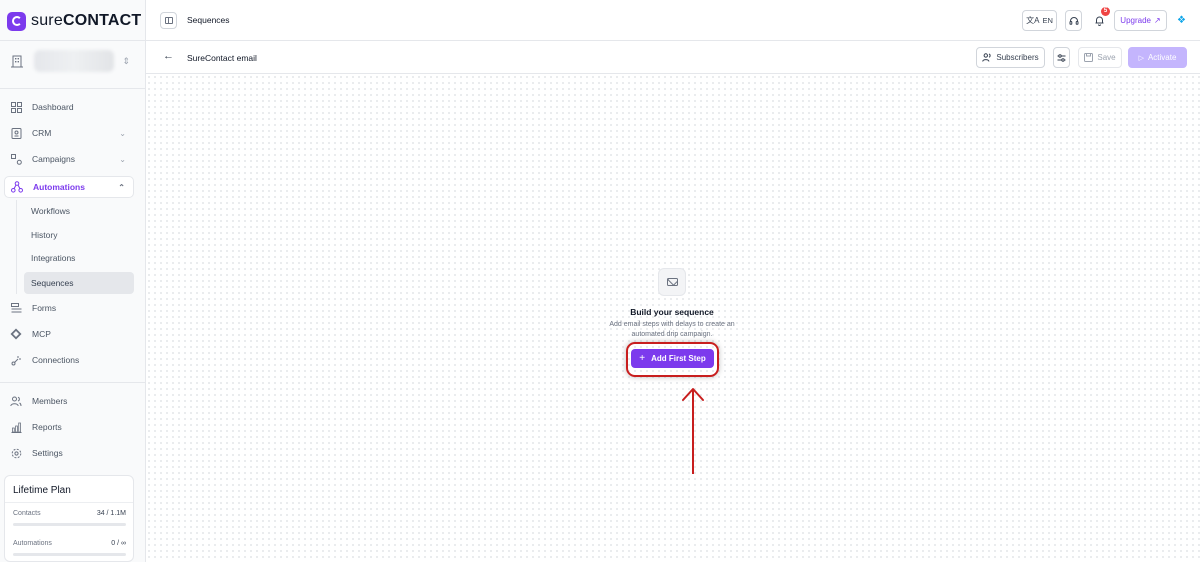 The height and width of the screenshot is (562, 1200). I want to click on grid-icon, so click(16, 107).